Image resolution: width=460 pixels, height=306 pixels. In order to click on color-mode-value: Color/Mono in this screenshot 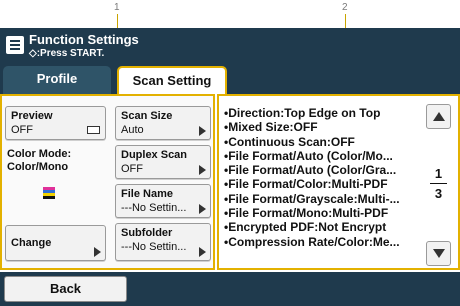, I will do `click(38, 167)`.